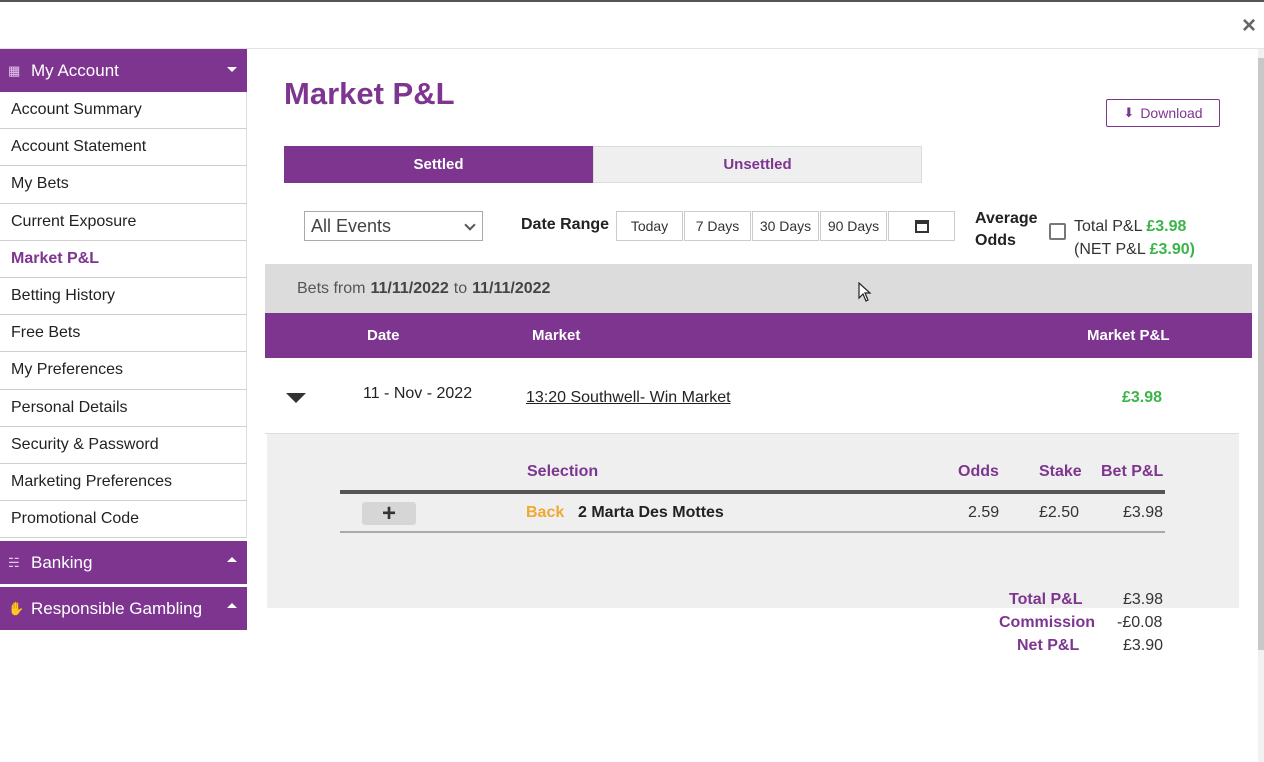  I want to click on total-pl-line: Total P&L £3.98, so click(1134, 226).